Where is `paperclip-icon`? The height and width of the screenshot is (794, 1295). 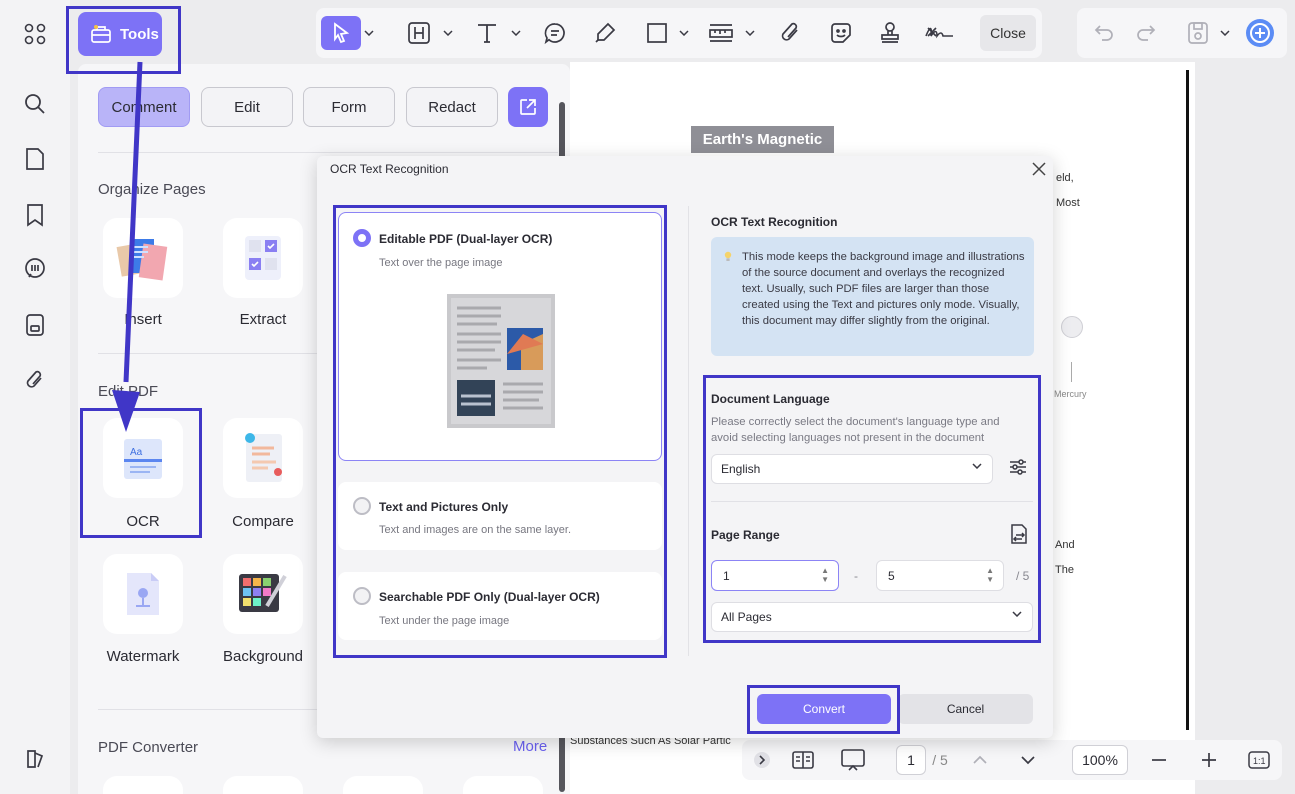
paperclip-icon is located at coordinates (791, 33).